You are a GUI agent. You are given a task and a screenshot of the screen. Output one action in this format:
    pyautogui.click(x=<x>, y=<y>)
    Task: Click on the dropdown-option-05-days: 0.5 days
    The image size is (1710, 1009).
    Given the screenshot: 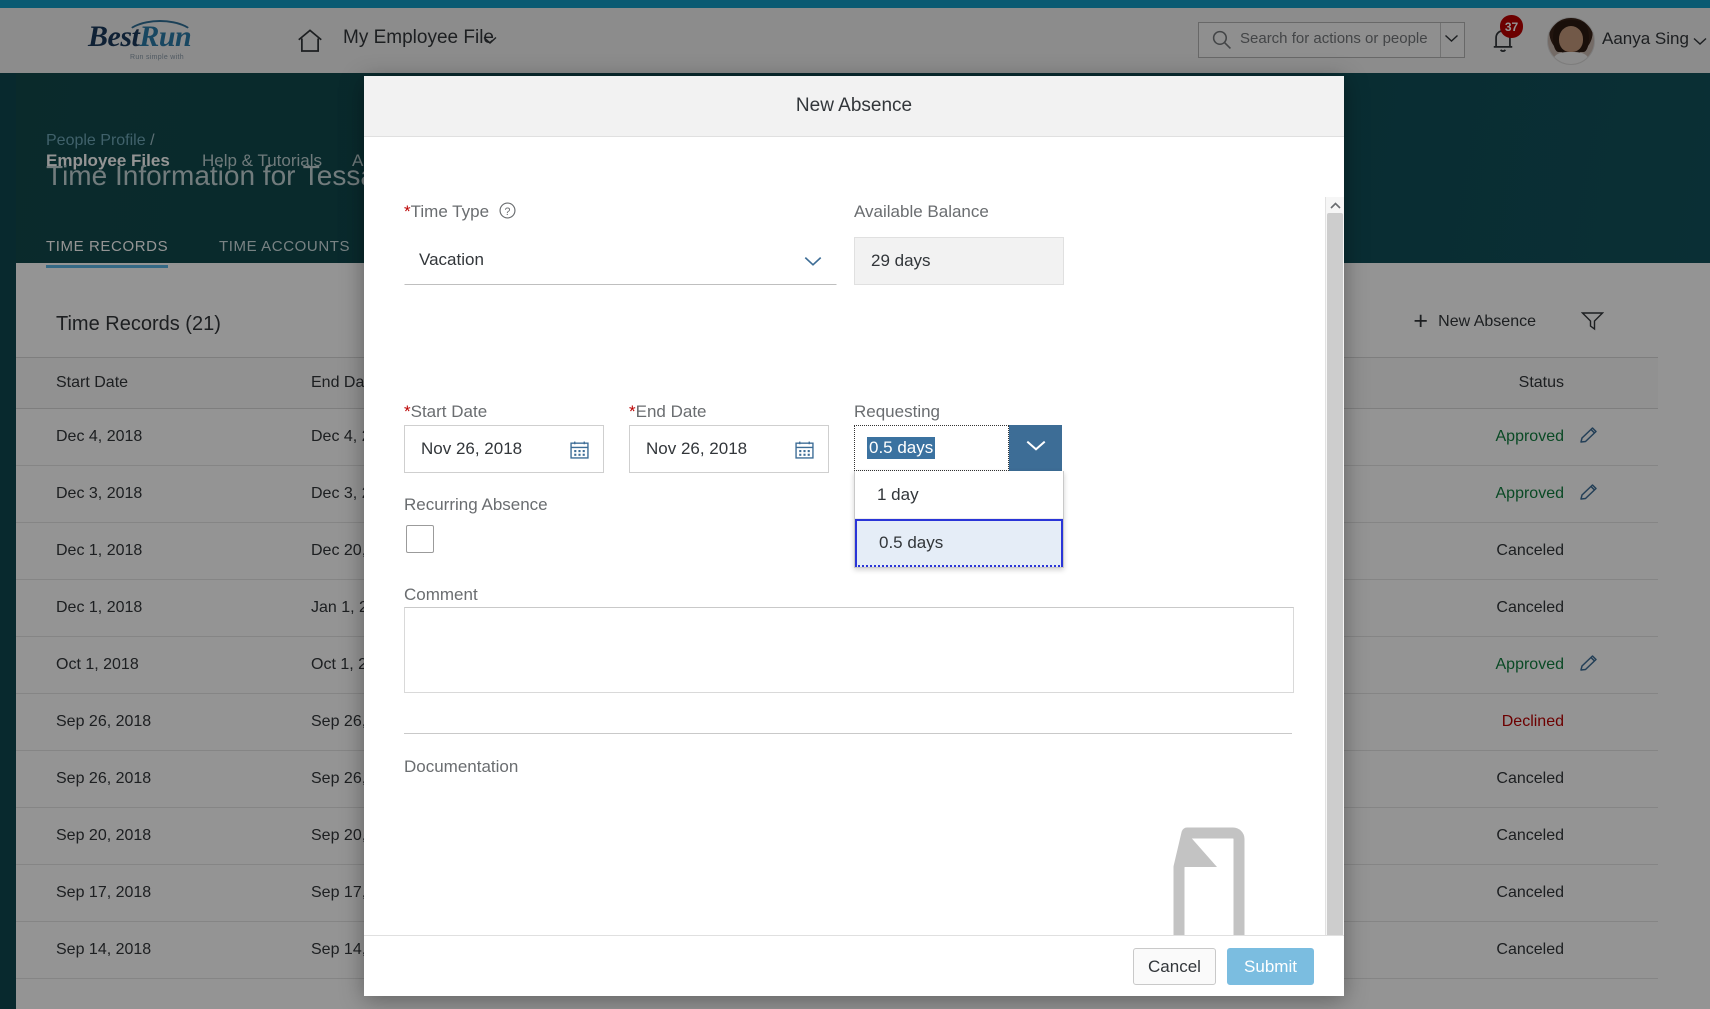 What is the action you would take?
    pyautogui.click(x=959, y=543)
    